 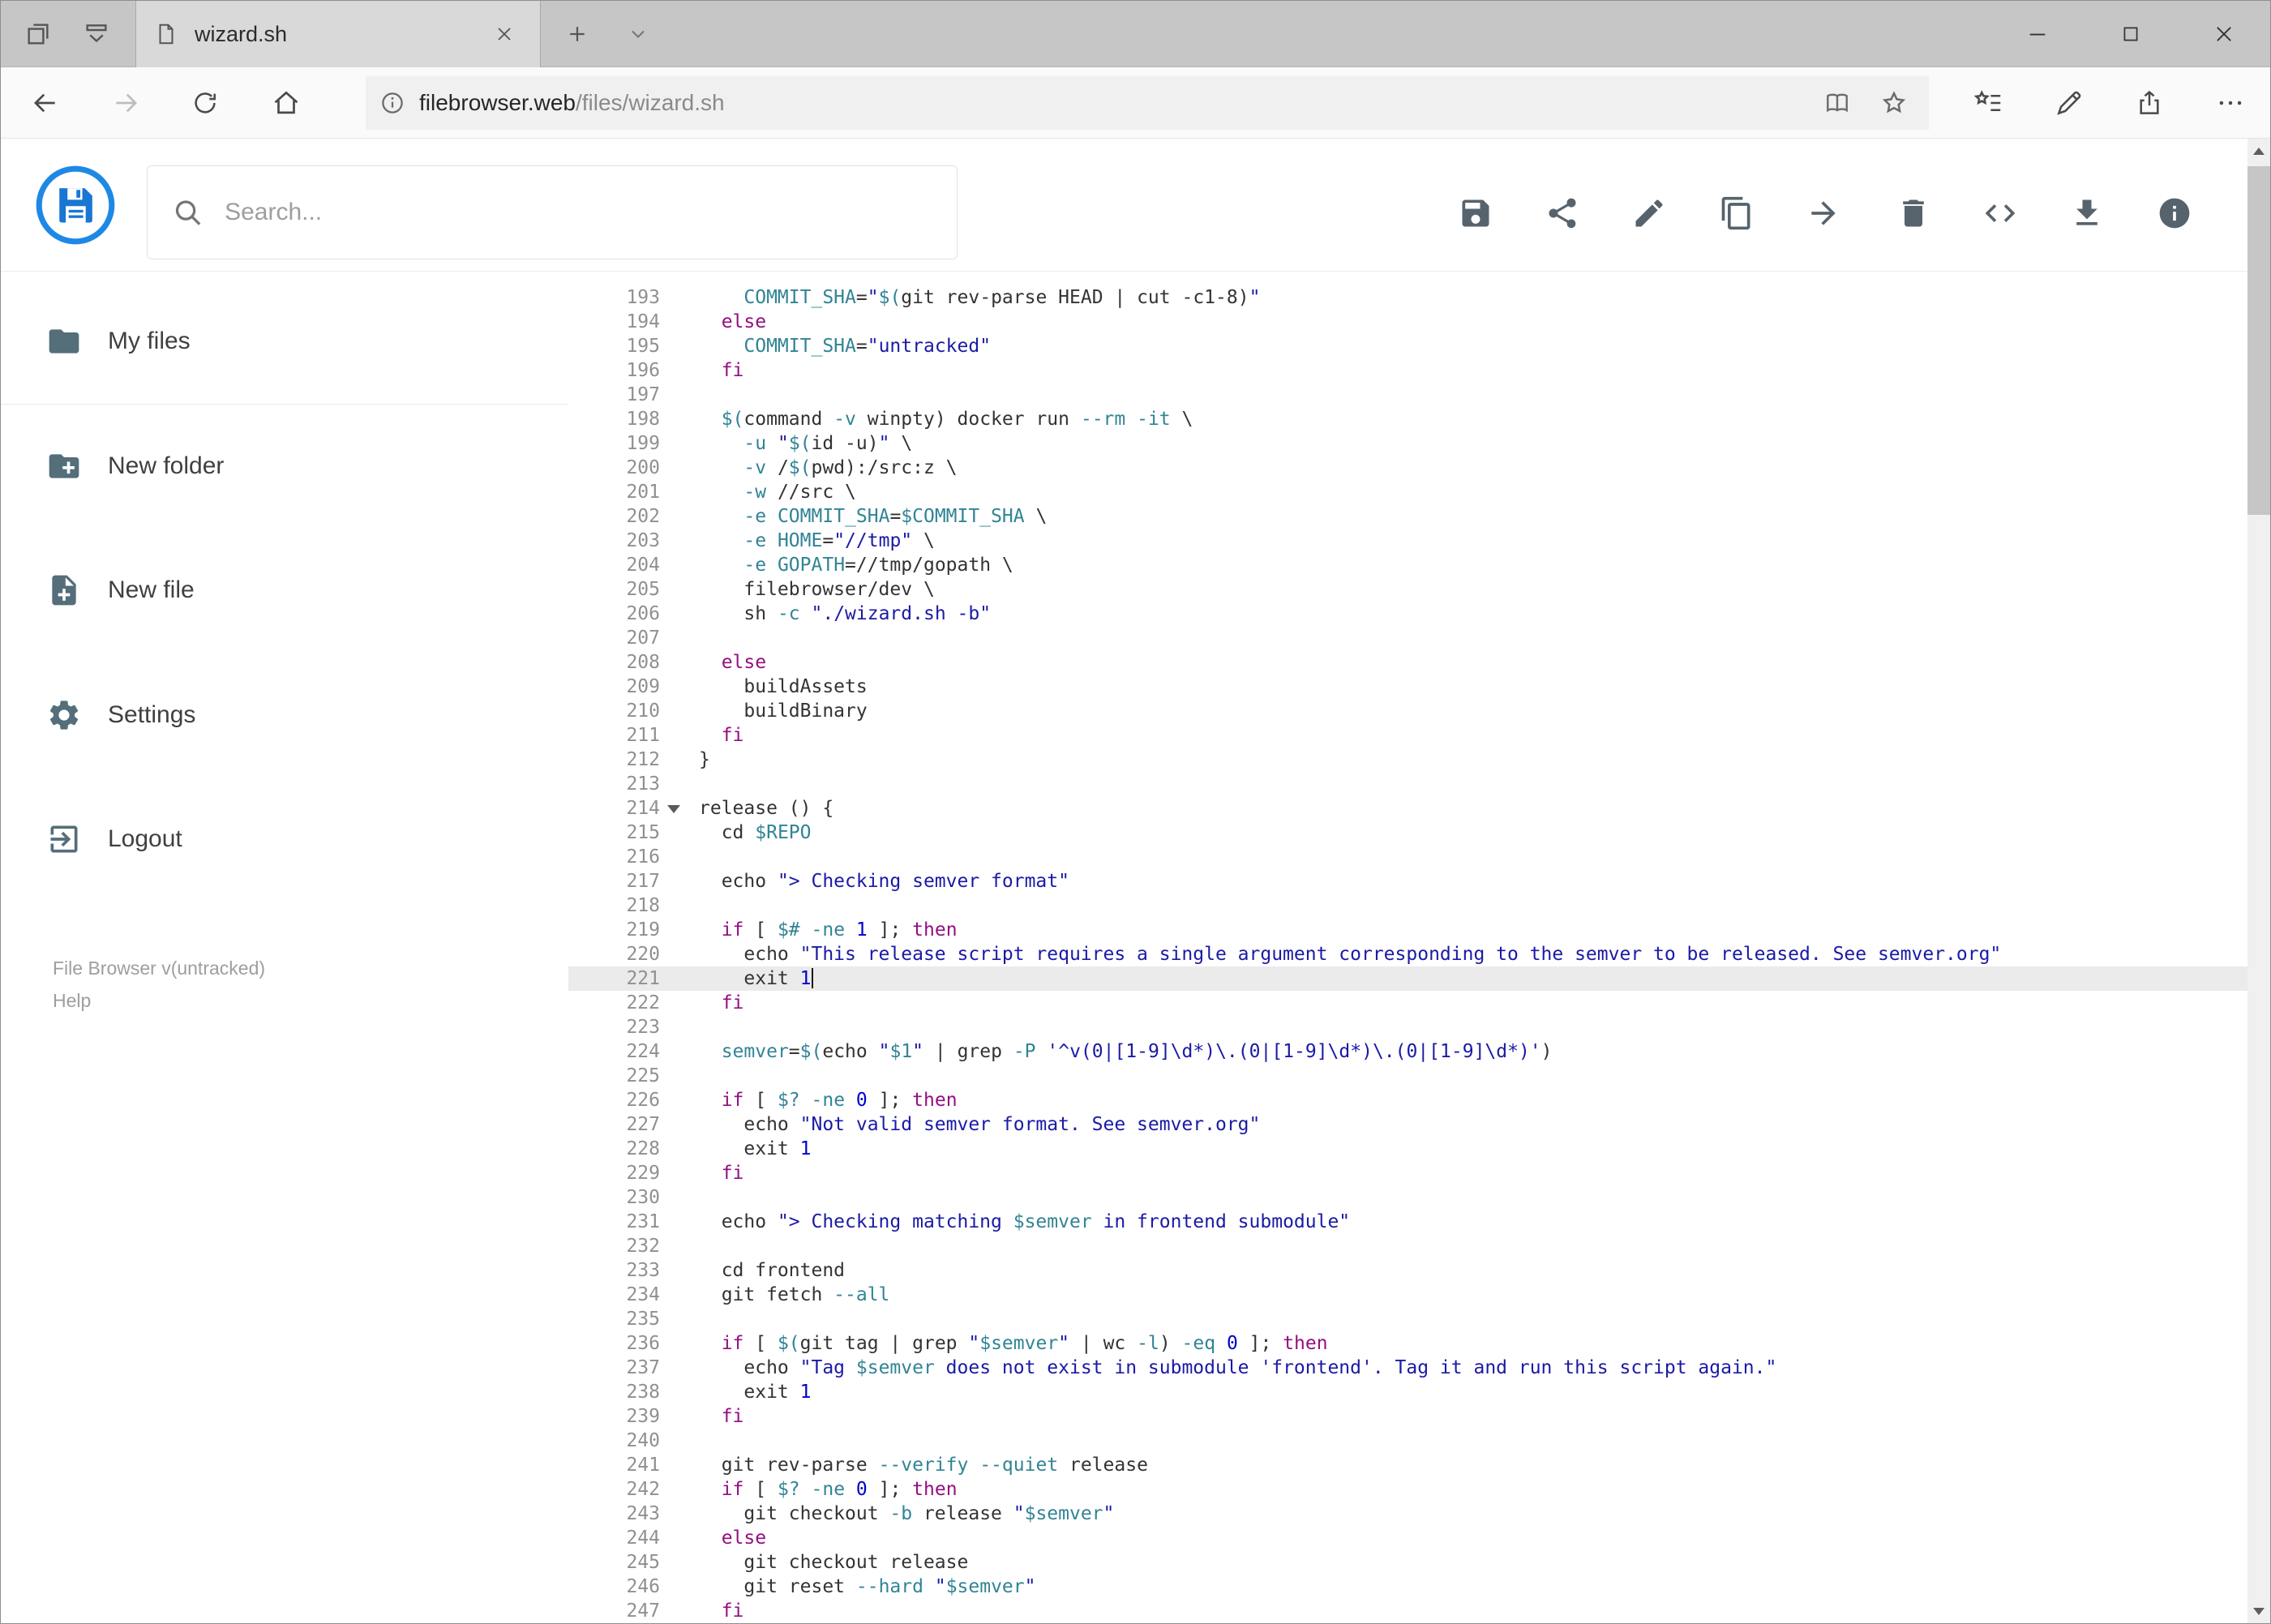 I want to click on code-line: 232, so click(x=1407, y=1246).